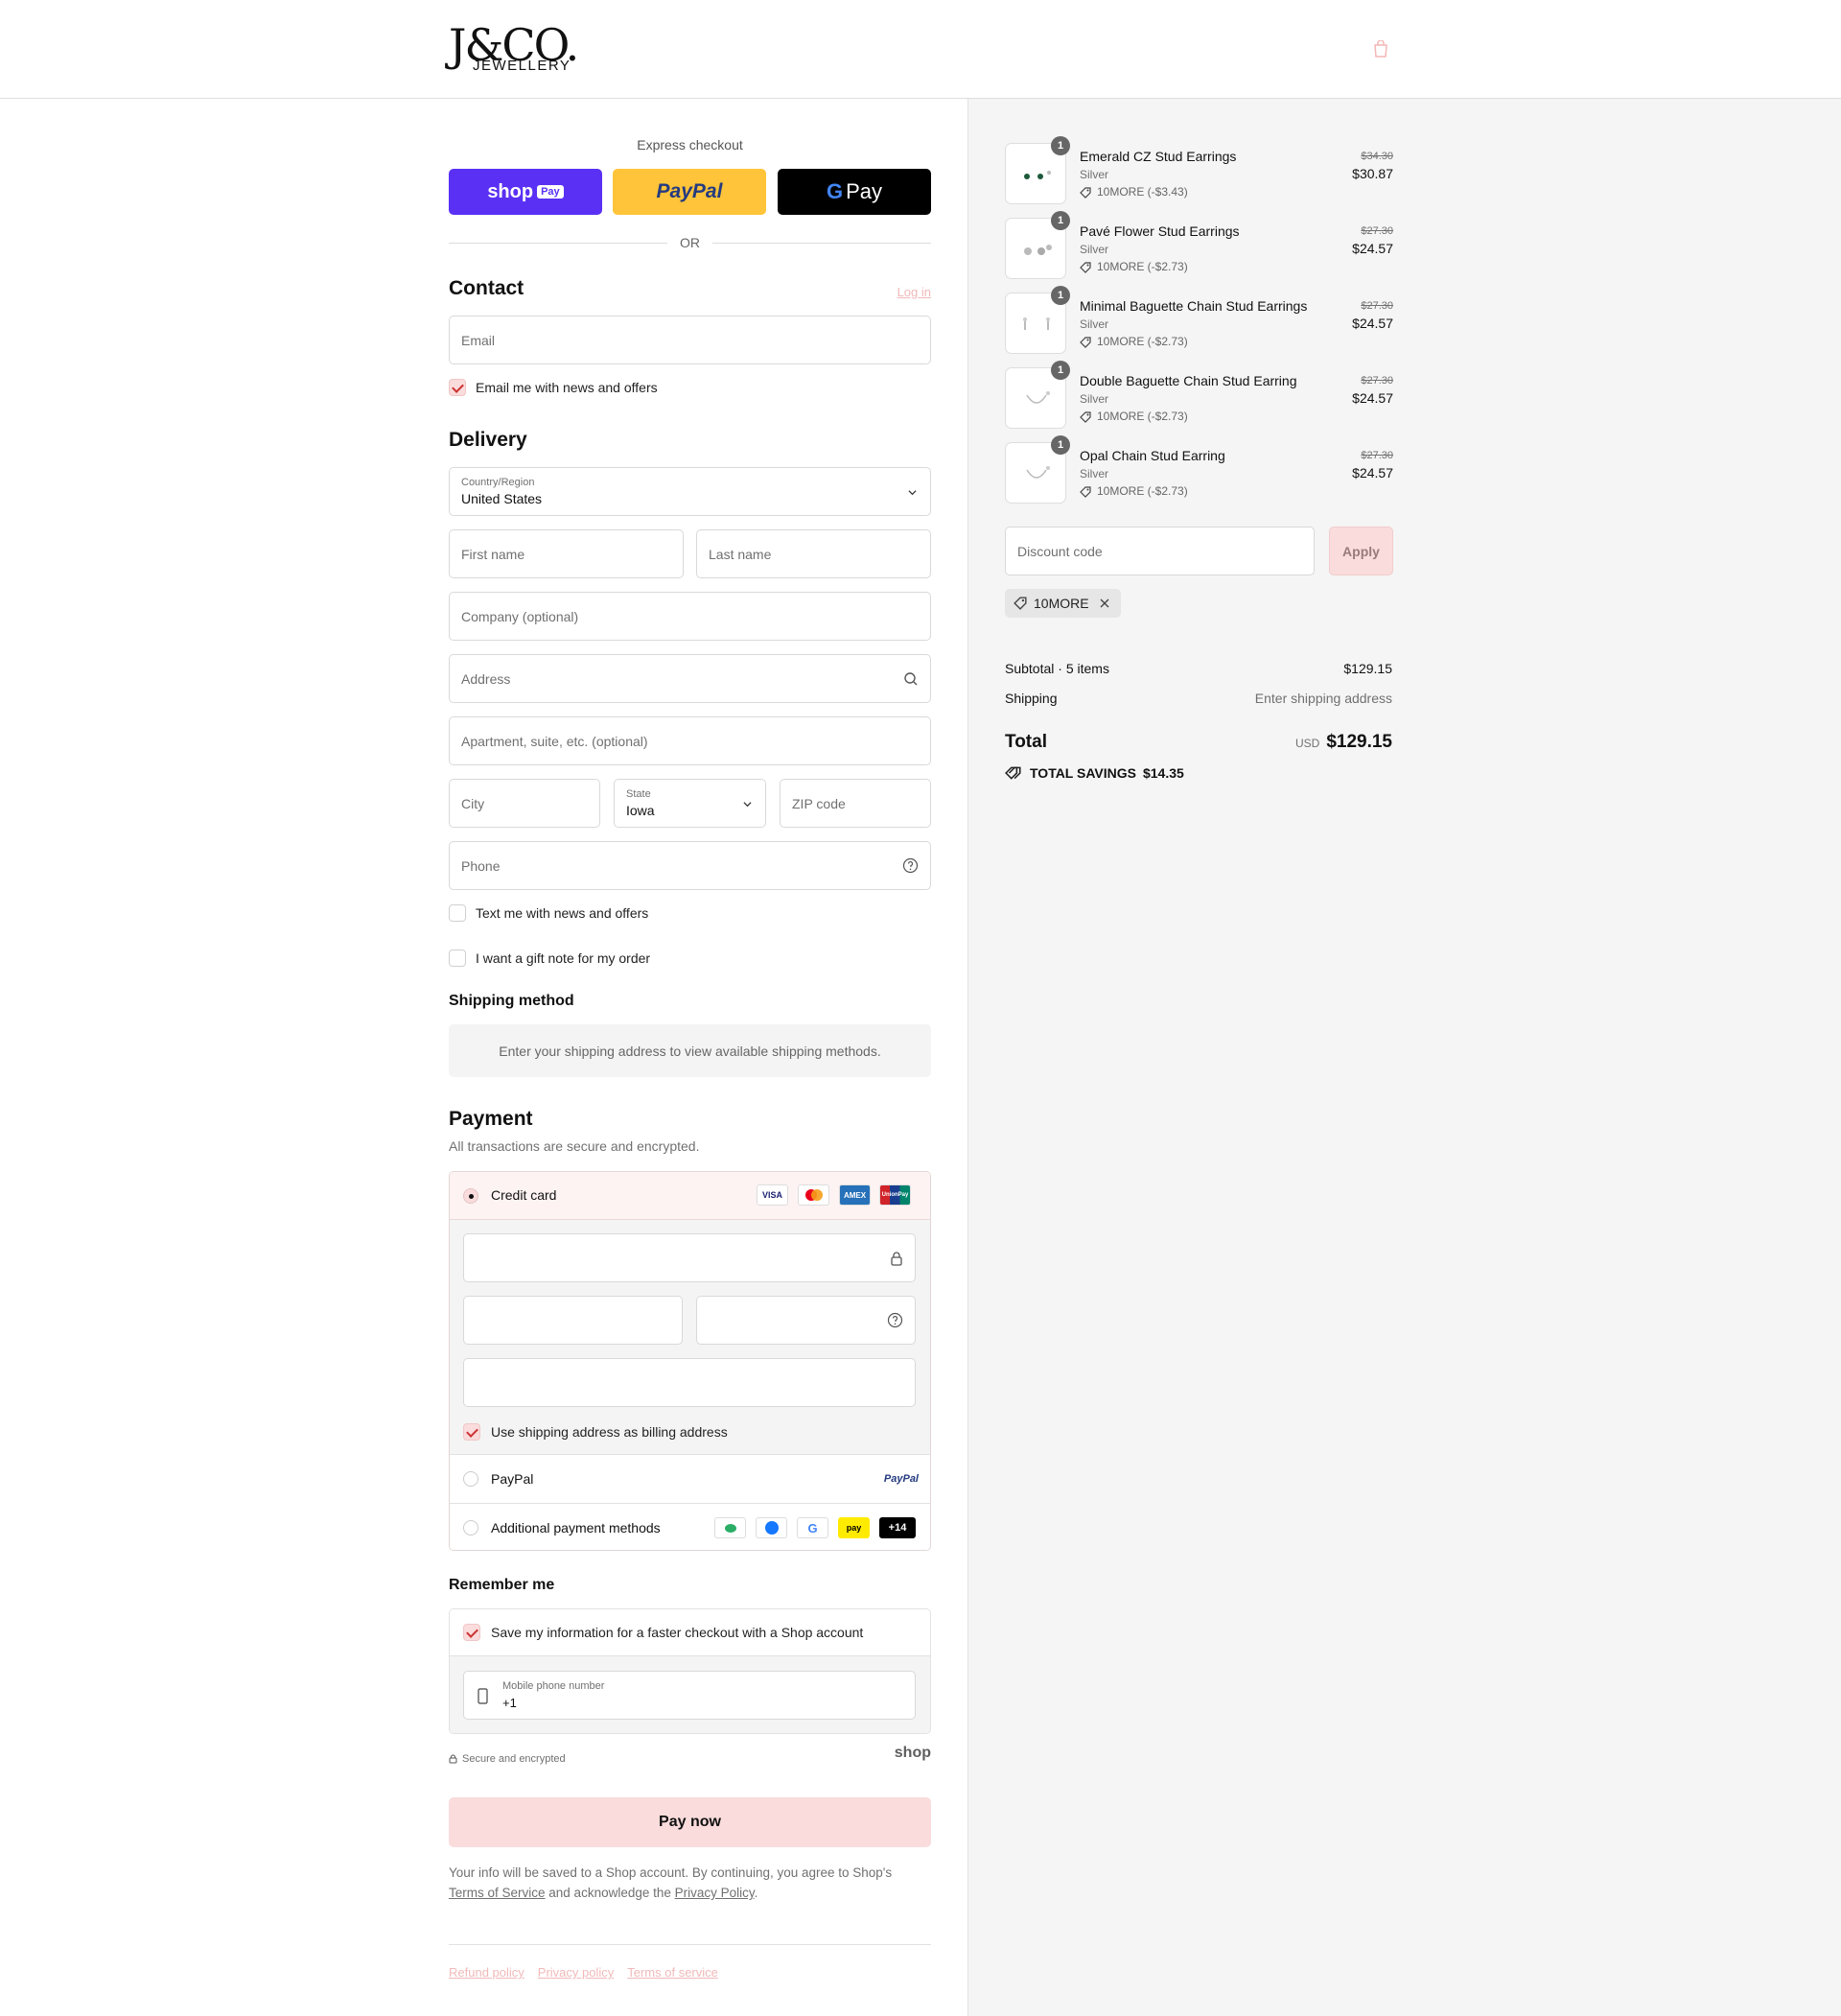  I want to click on applied-discount-chip: 10MORE, so click(1063, 603).